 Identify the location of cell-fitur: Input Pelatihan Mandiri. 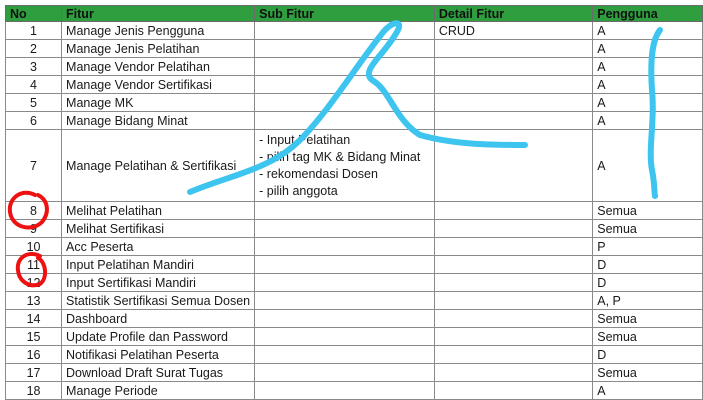
(158, 264).